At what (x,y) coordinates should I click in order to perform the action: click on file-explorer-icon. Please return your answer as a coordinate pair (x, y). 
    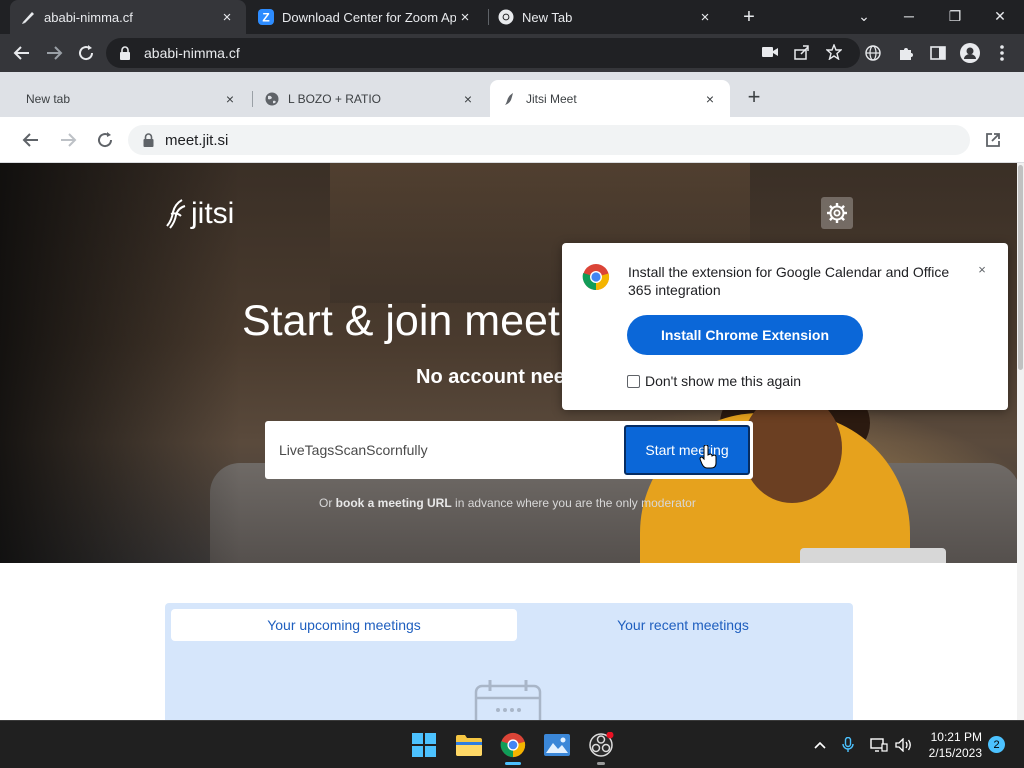
    Looking at the image, I should click on (469, 745).